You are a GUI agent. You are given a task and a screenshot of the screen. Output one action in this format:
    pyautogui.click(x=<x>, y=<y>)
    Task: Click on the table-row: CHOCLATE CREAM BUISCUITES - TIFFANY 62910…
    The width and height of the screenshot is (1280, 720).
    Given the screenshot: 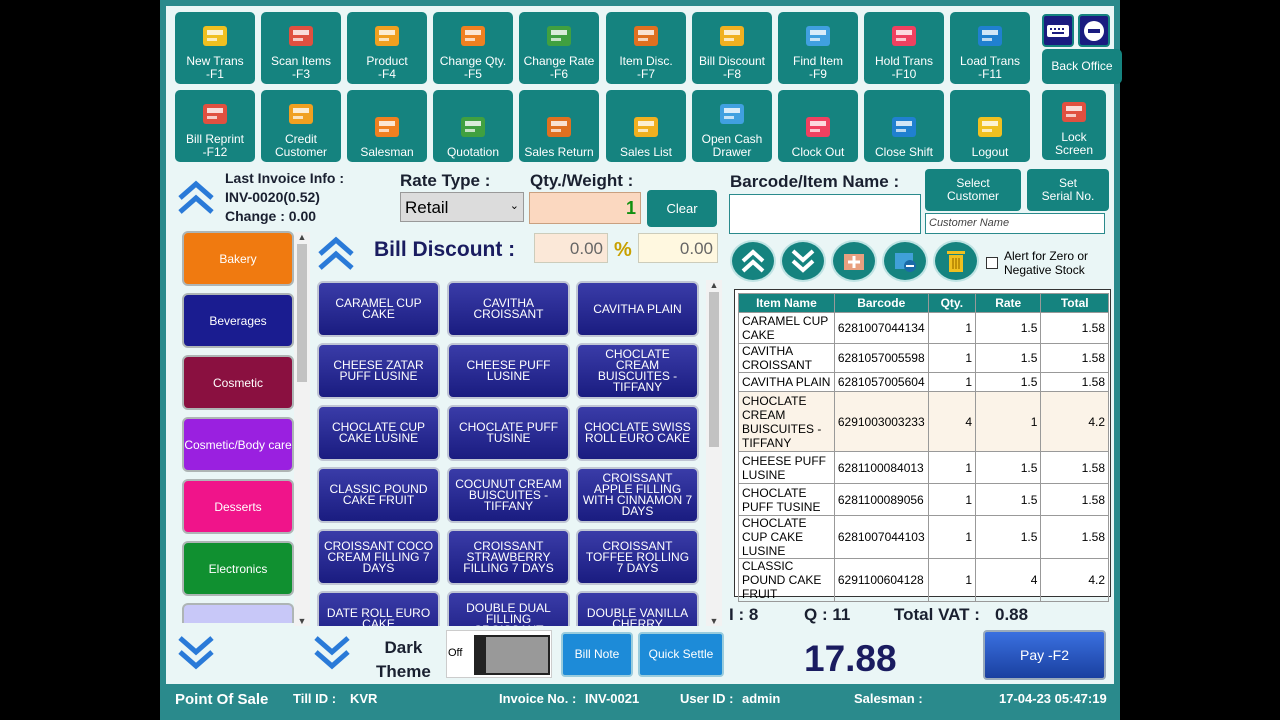 What is the action you would take?
    pyautogui.click(x=923, y=421)
    